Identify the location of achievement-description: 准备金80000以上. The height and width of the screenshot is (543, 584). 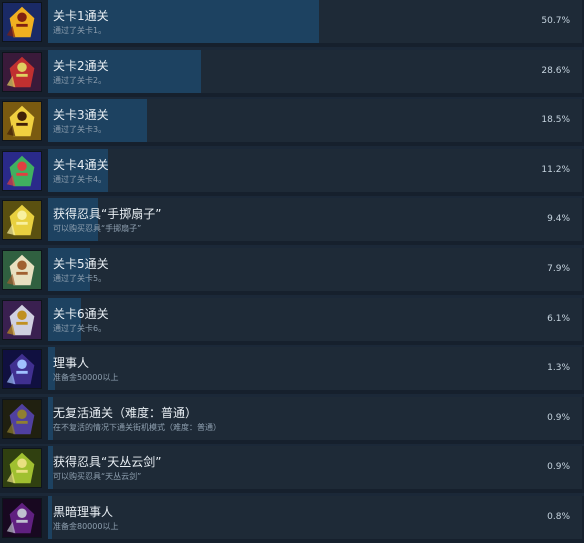
(86, 526).